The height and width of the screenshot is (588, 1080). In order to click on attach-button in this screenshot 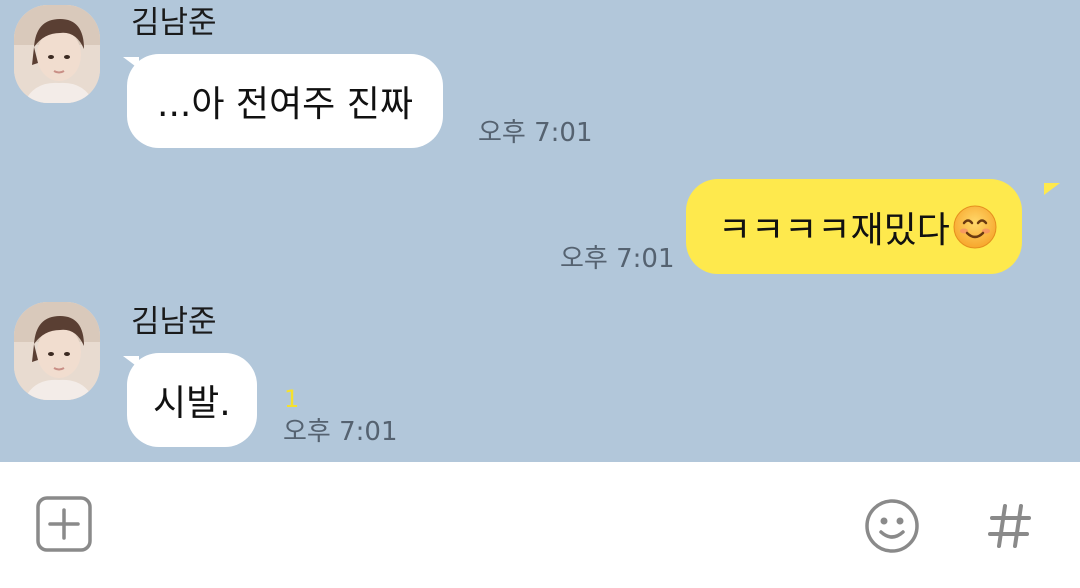, I will do `click(64, 524)`.